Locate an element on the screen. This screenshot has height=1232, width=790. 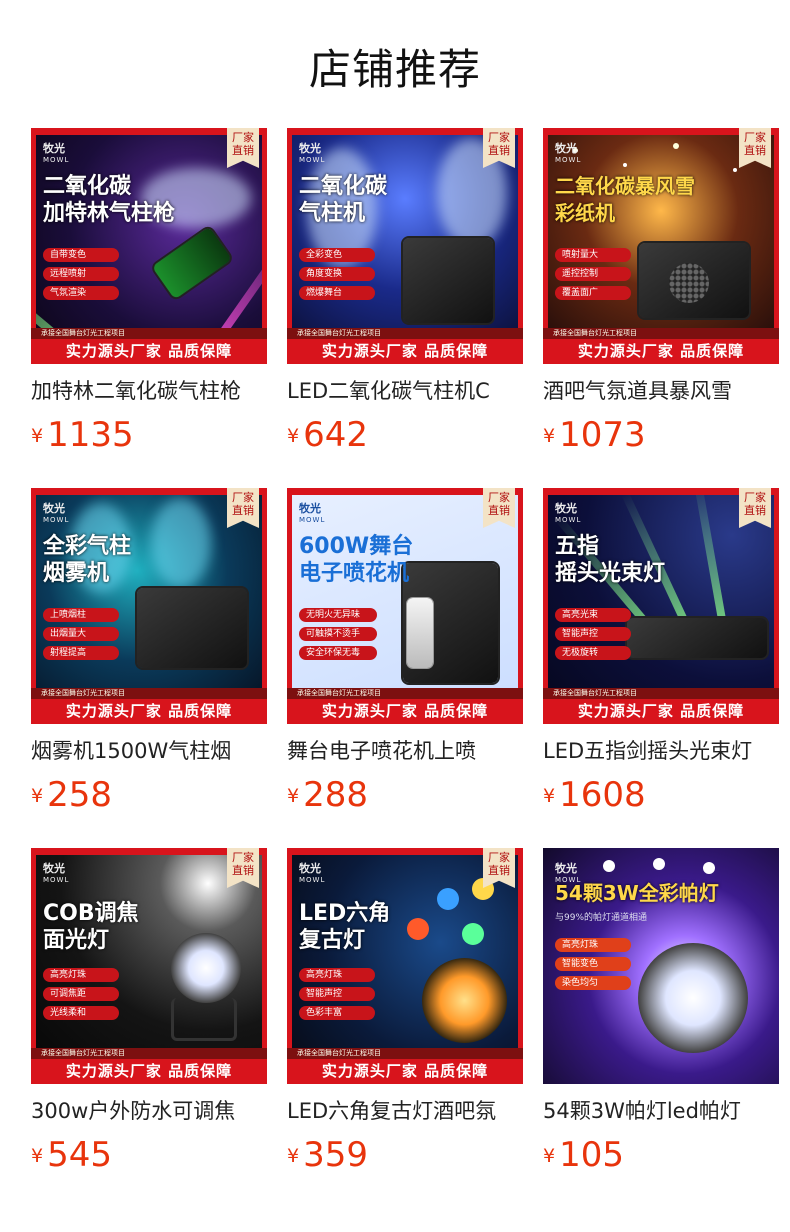
page-title: 店铺推荐 is located at coordinates (394, 69).